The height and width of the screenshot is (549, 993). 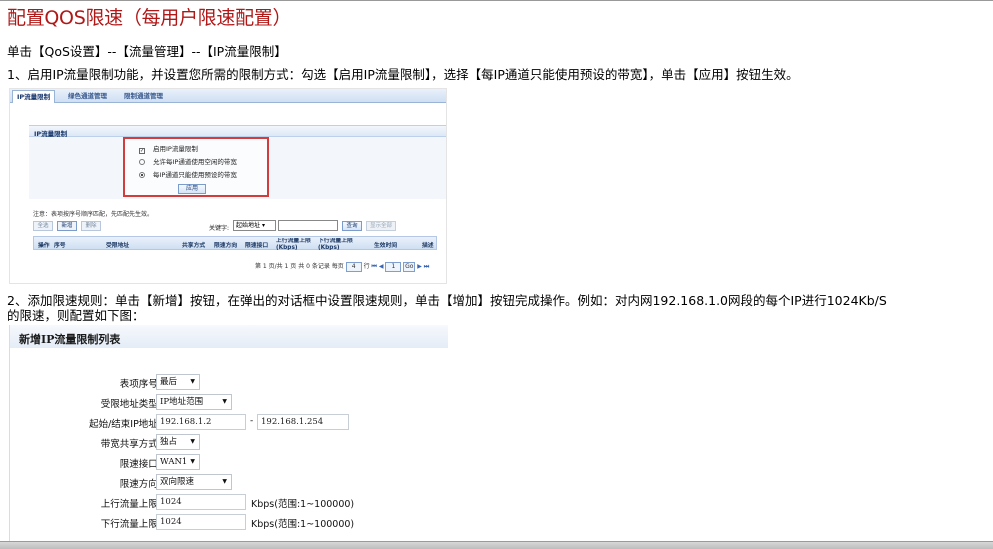 I want to click on add-button: 新增, so click(x=67, y=226).